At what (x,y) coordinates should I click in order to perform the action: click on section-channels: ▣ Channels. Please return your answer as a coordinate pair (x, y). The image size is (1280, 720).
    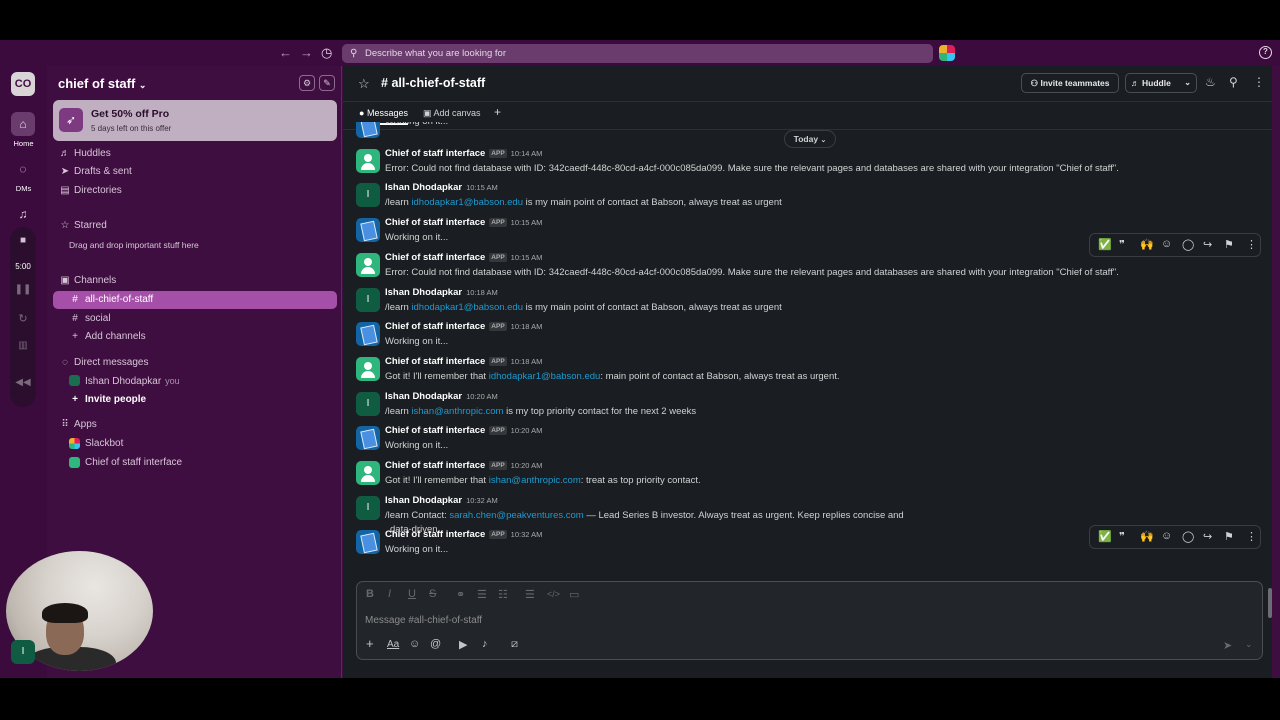
    Looking at the image, I should click on (195, 281).